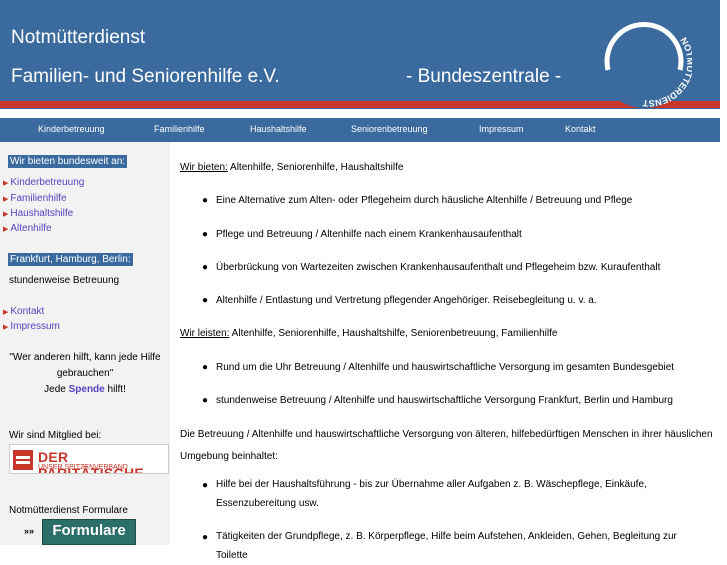 This screenshot has width=727, height=565. Describe the element at coordinates (389, 129) in the screenshot. I see `nav-seniorenbetreuung: Seniorenbetreuung` at that location.